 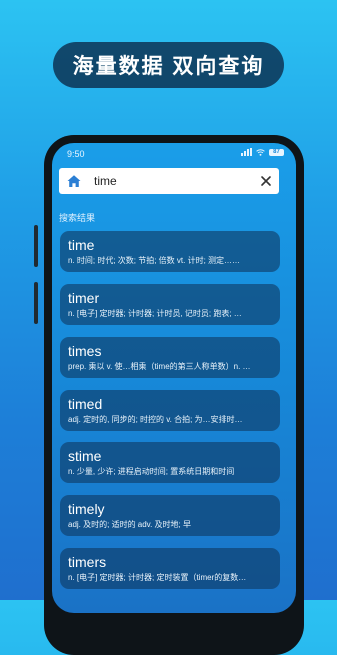 I want to click on search-input: time, so click(x=105, y=181).